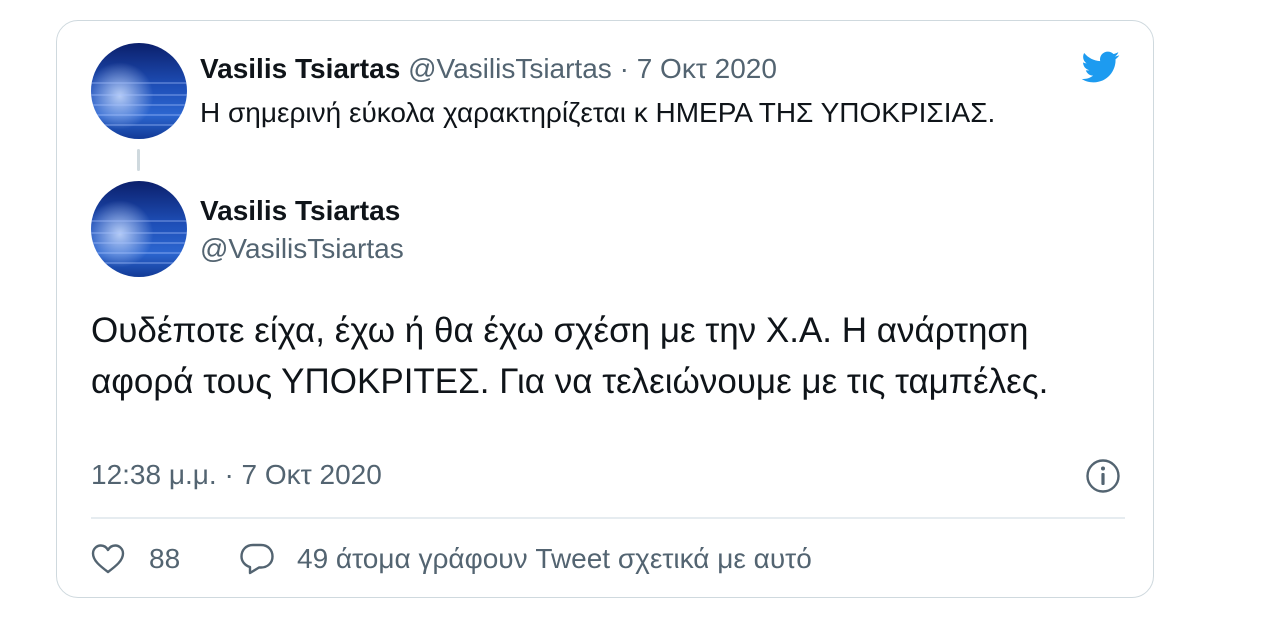 The height and width of the screenshot is (638, 1274). What do you see at coordinates (554, 559) in the screenshot?
I see `reply-link: 49 άτομα γράφουν Tweet σχετικά με αυτό` at bounding box center [554, 559].